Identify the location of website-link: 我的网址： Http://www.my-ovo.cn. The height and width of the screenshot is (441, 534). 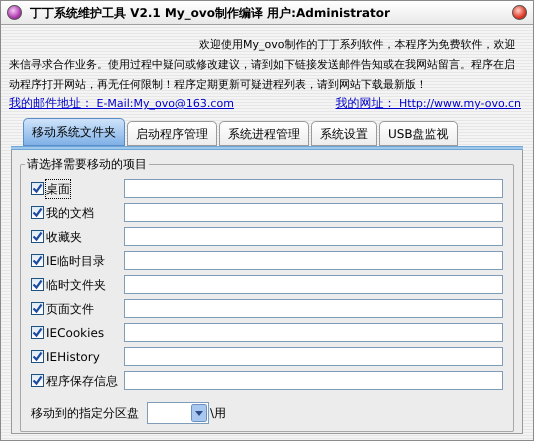
(428, 103).